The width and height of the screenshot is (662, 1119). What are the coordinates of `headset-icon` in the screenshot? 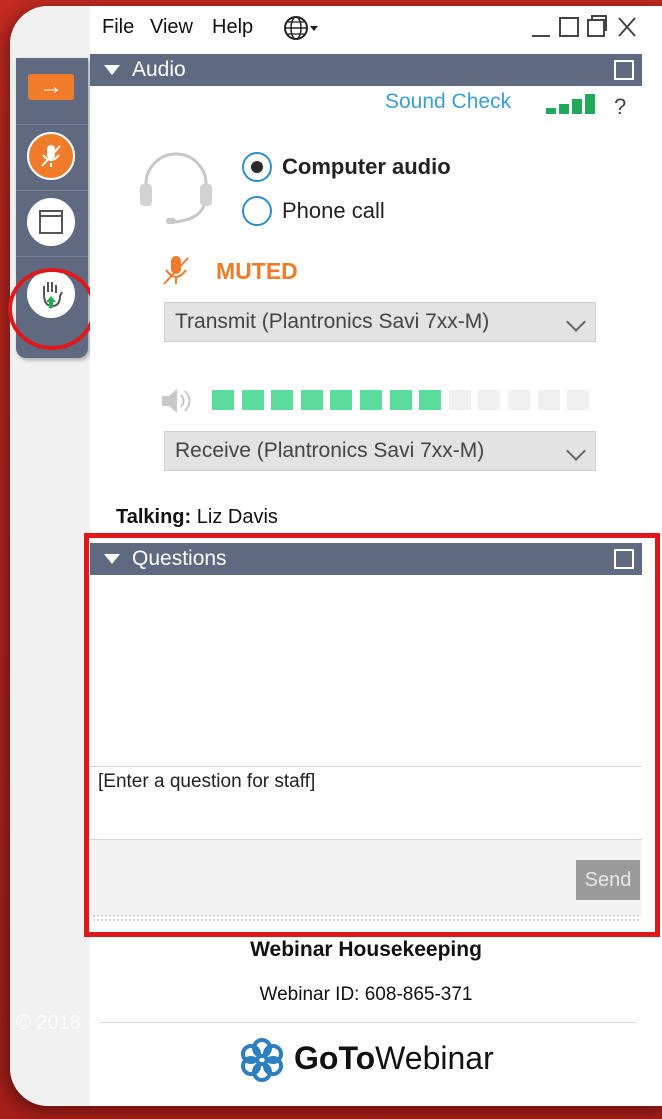 It's located at (176, 190).